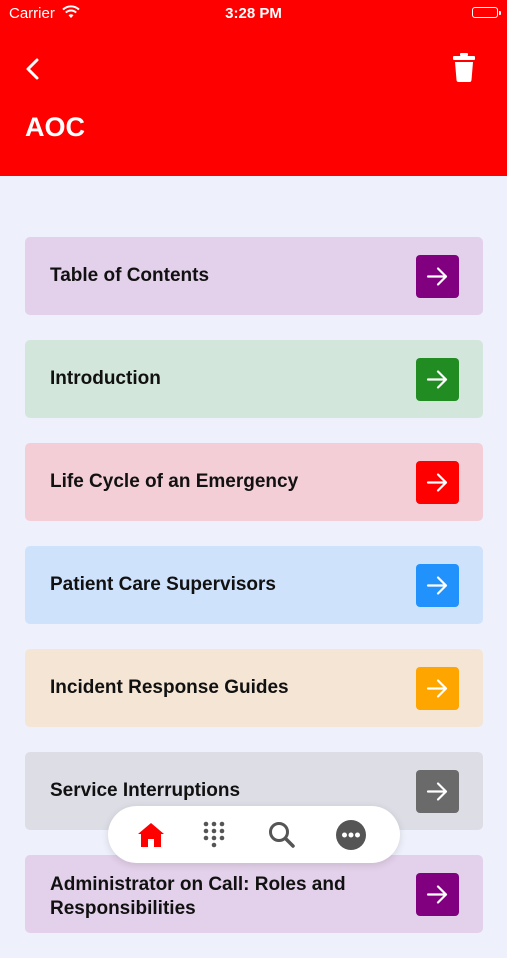 Image resolution: width=507 pixels, height=958 pixels. I want to click on back-chevron-icon, so click(33, 69).